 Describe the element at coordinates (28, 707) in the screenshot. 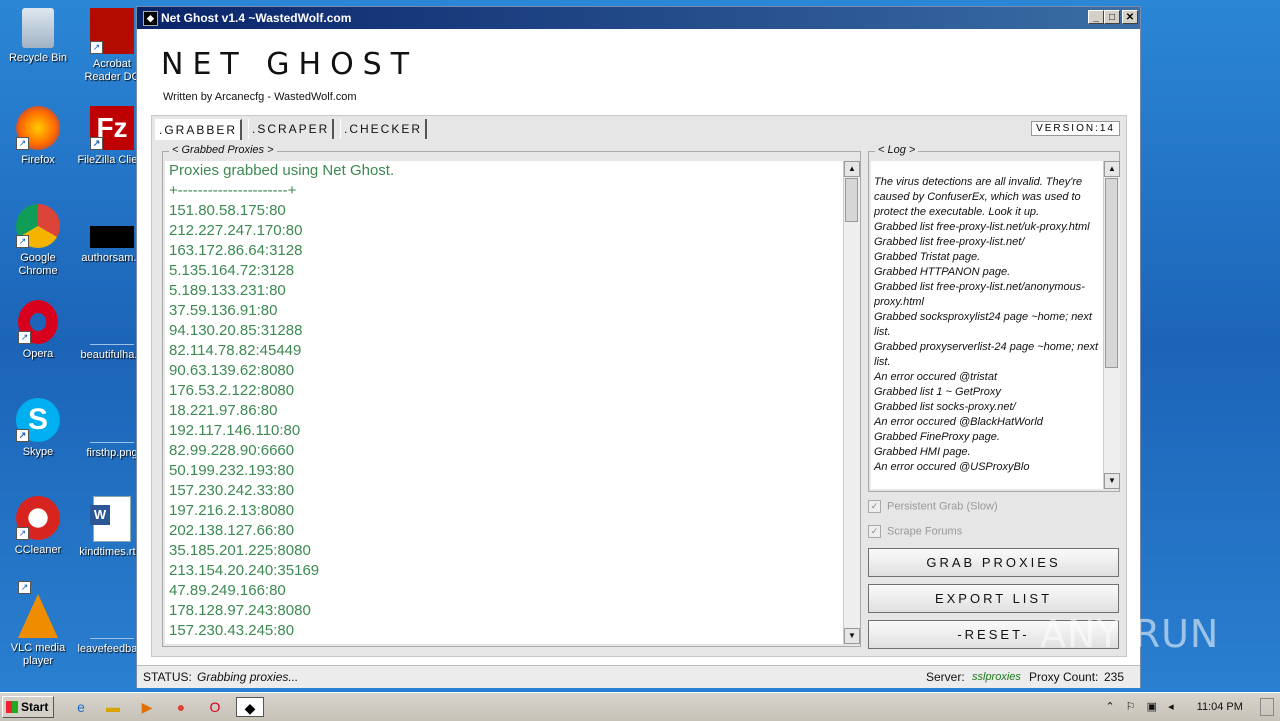

I see `start-button: Start` at that location.